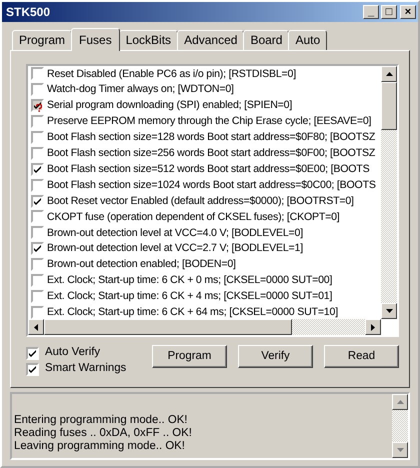 The height and width of the screenshot is (468, 420). I want to click on tab: Auto, so click(308, 40).